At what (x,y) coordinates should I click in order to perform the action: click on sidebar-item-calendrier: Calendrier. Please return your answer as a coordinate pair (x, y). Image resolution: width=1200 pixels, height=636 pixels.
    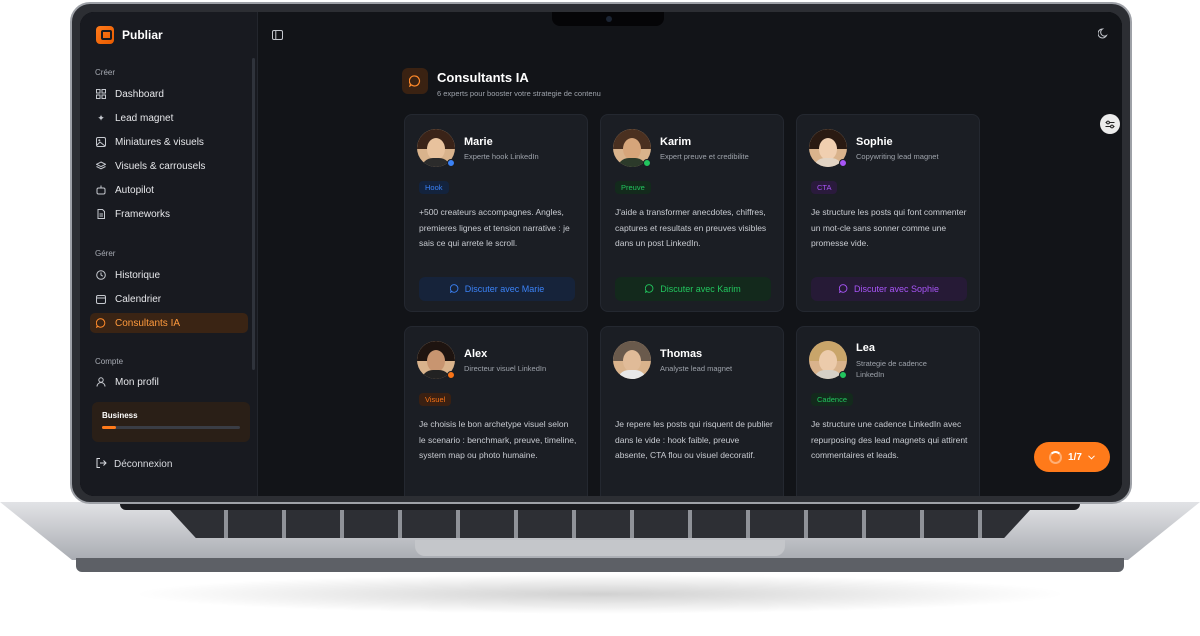
    Looking at the image, I should click on (169, 299).